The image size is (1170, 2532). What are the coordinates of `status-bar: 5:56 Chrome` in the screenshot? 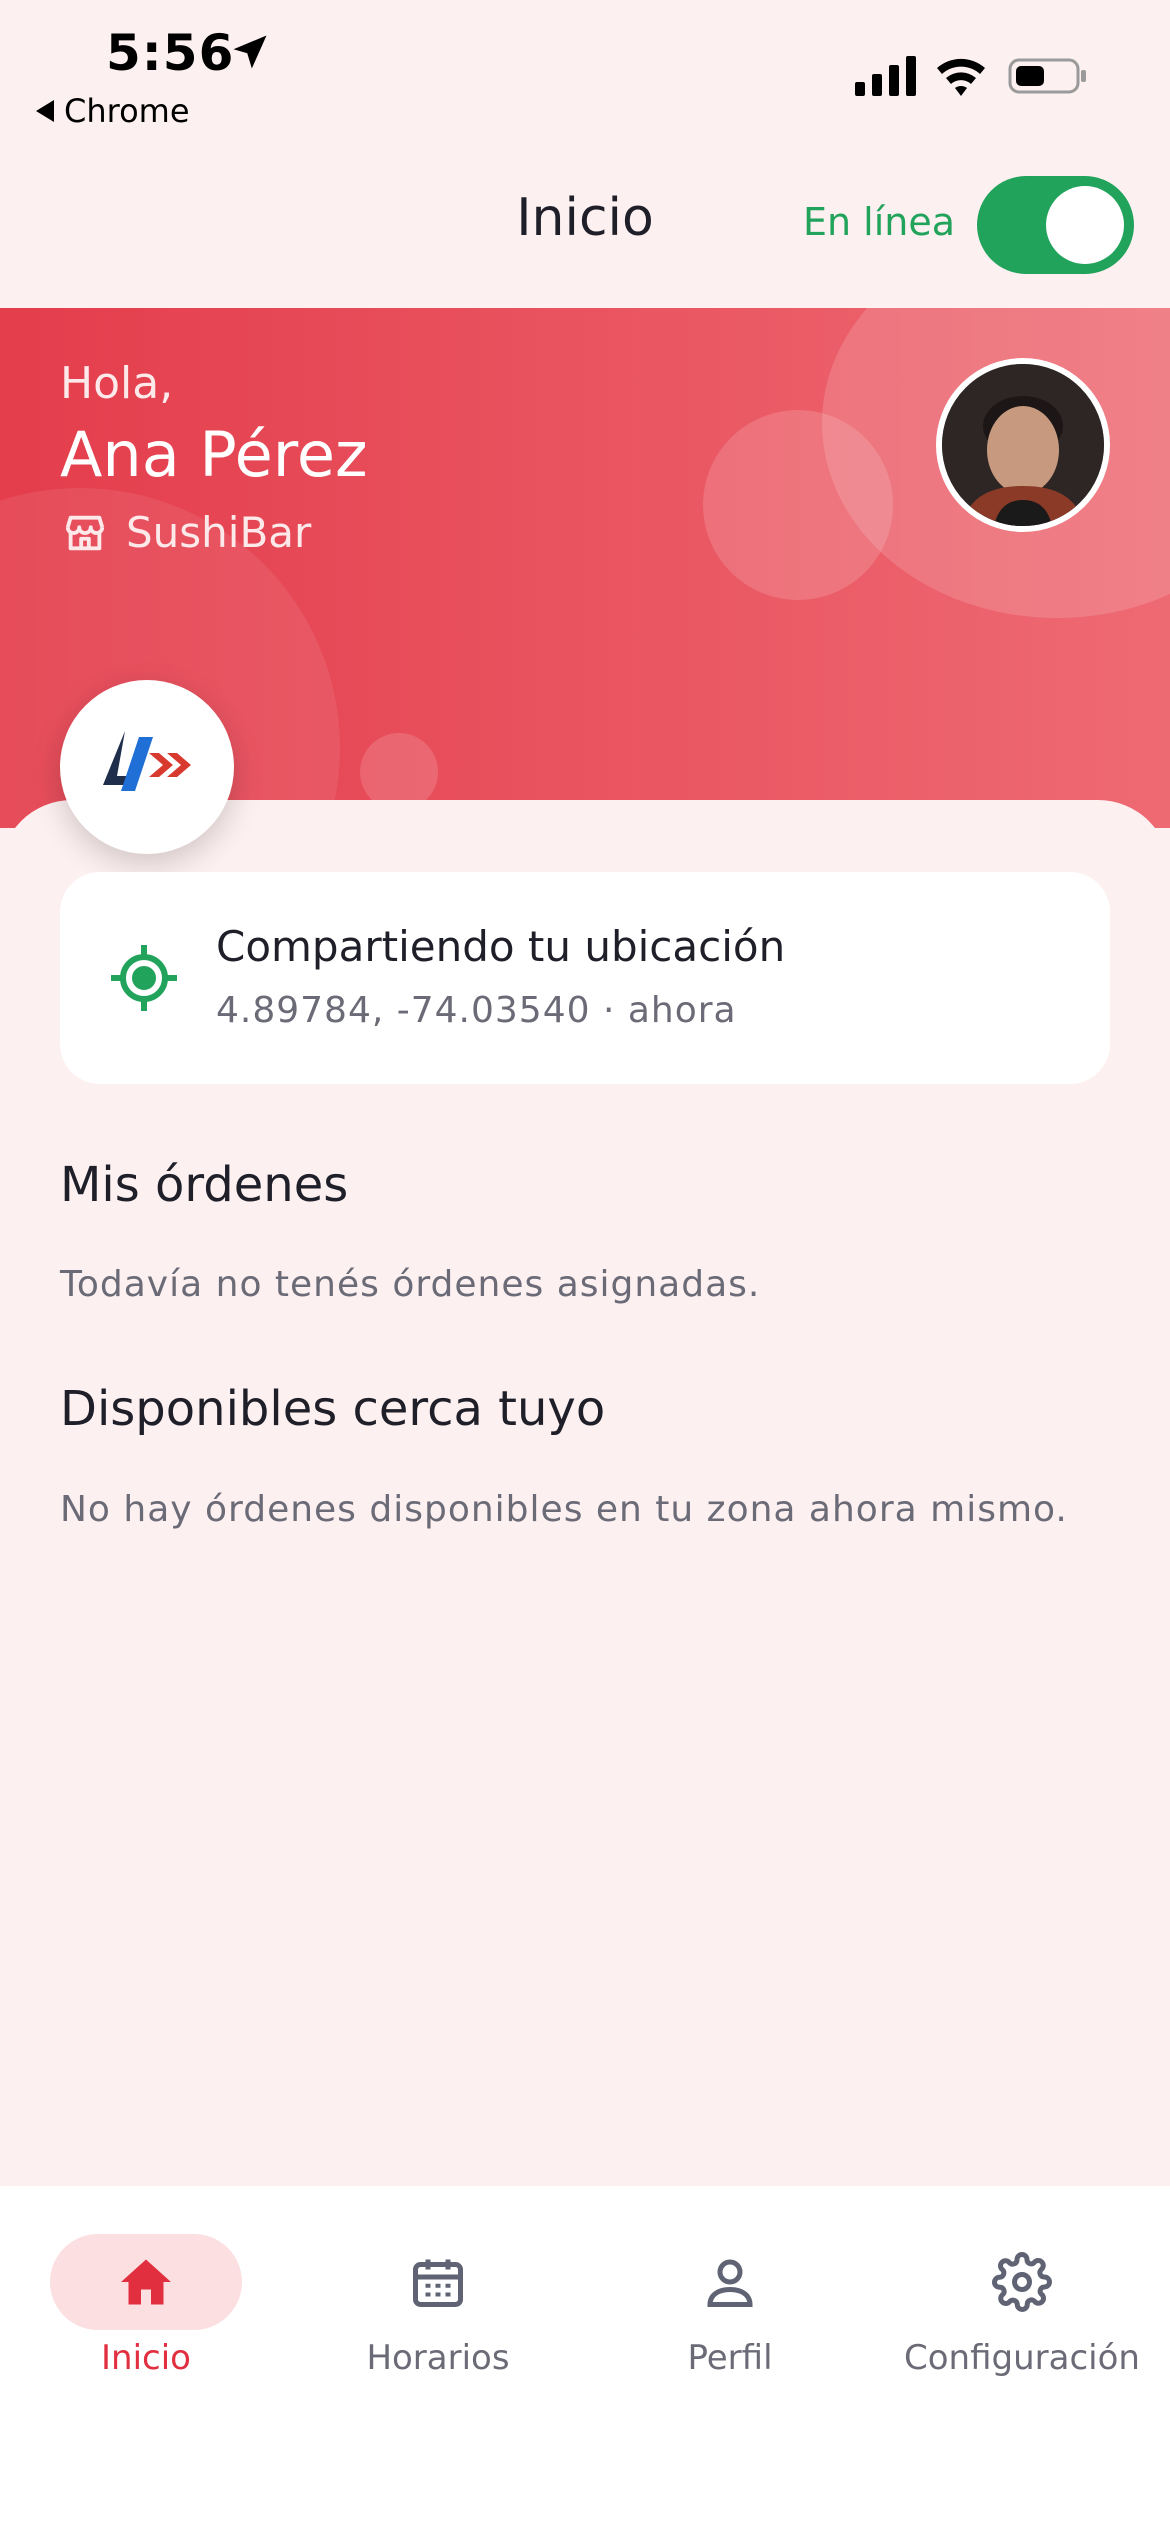 It's located at (585, 75).